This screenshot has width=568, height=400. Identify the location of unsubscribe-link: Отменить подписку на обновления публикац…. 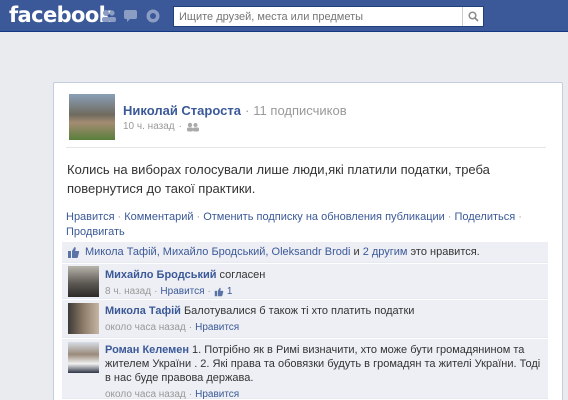
(324, 217).